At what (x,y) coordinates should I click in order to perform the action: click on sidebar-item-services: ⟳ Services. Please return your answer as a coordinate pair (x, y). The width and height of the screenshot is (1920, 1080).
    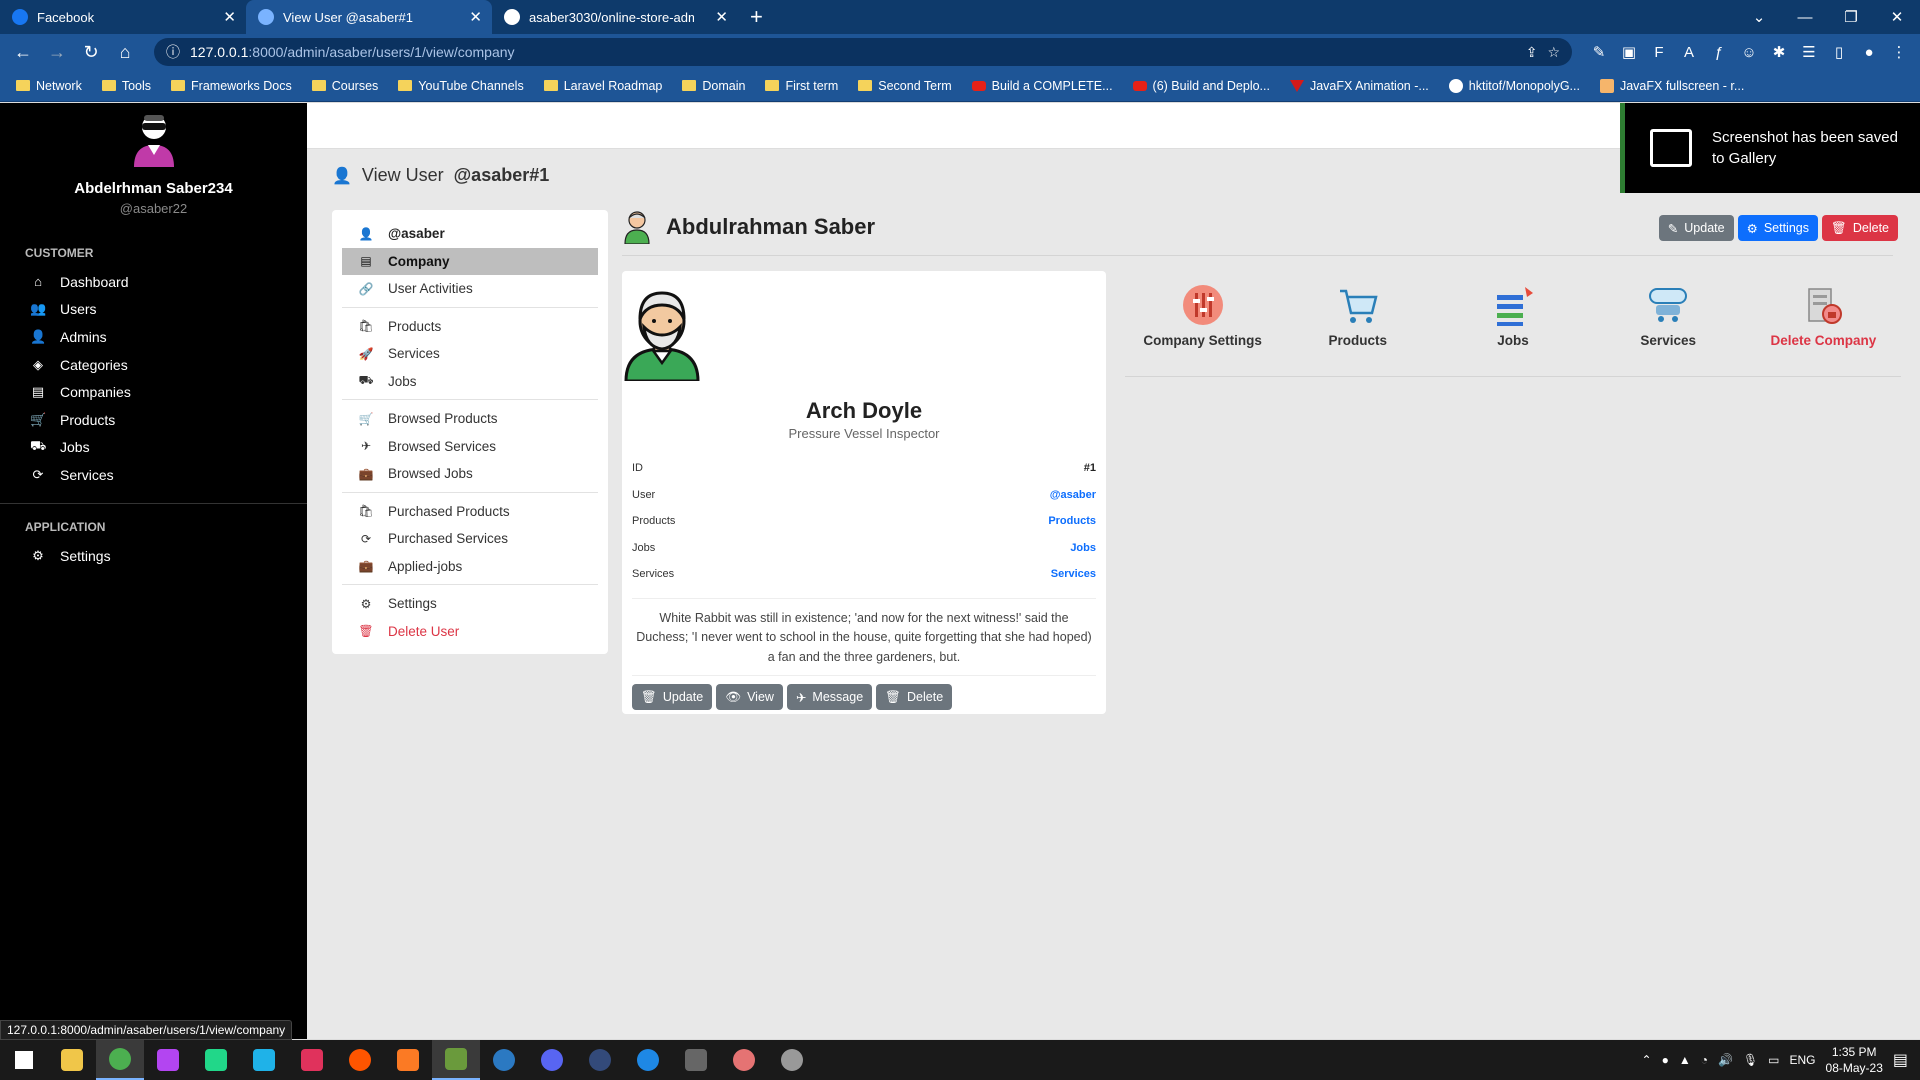
    Looking at the image, I should click on (153, 475).